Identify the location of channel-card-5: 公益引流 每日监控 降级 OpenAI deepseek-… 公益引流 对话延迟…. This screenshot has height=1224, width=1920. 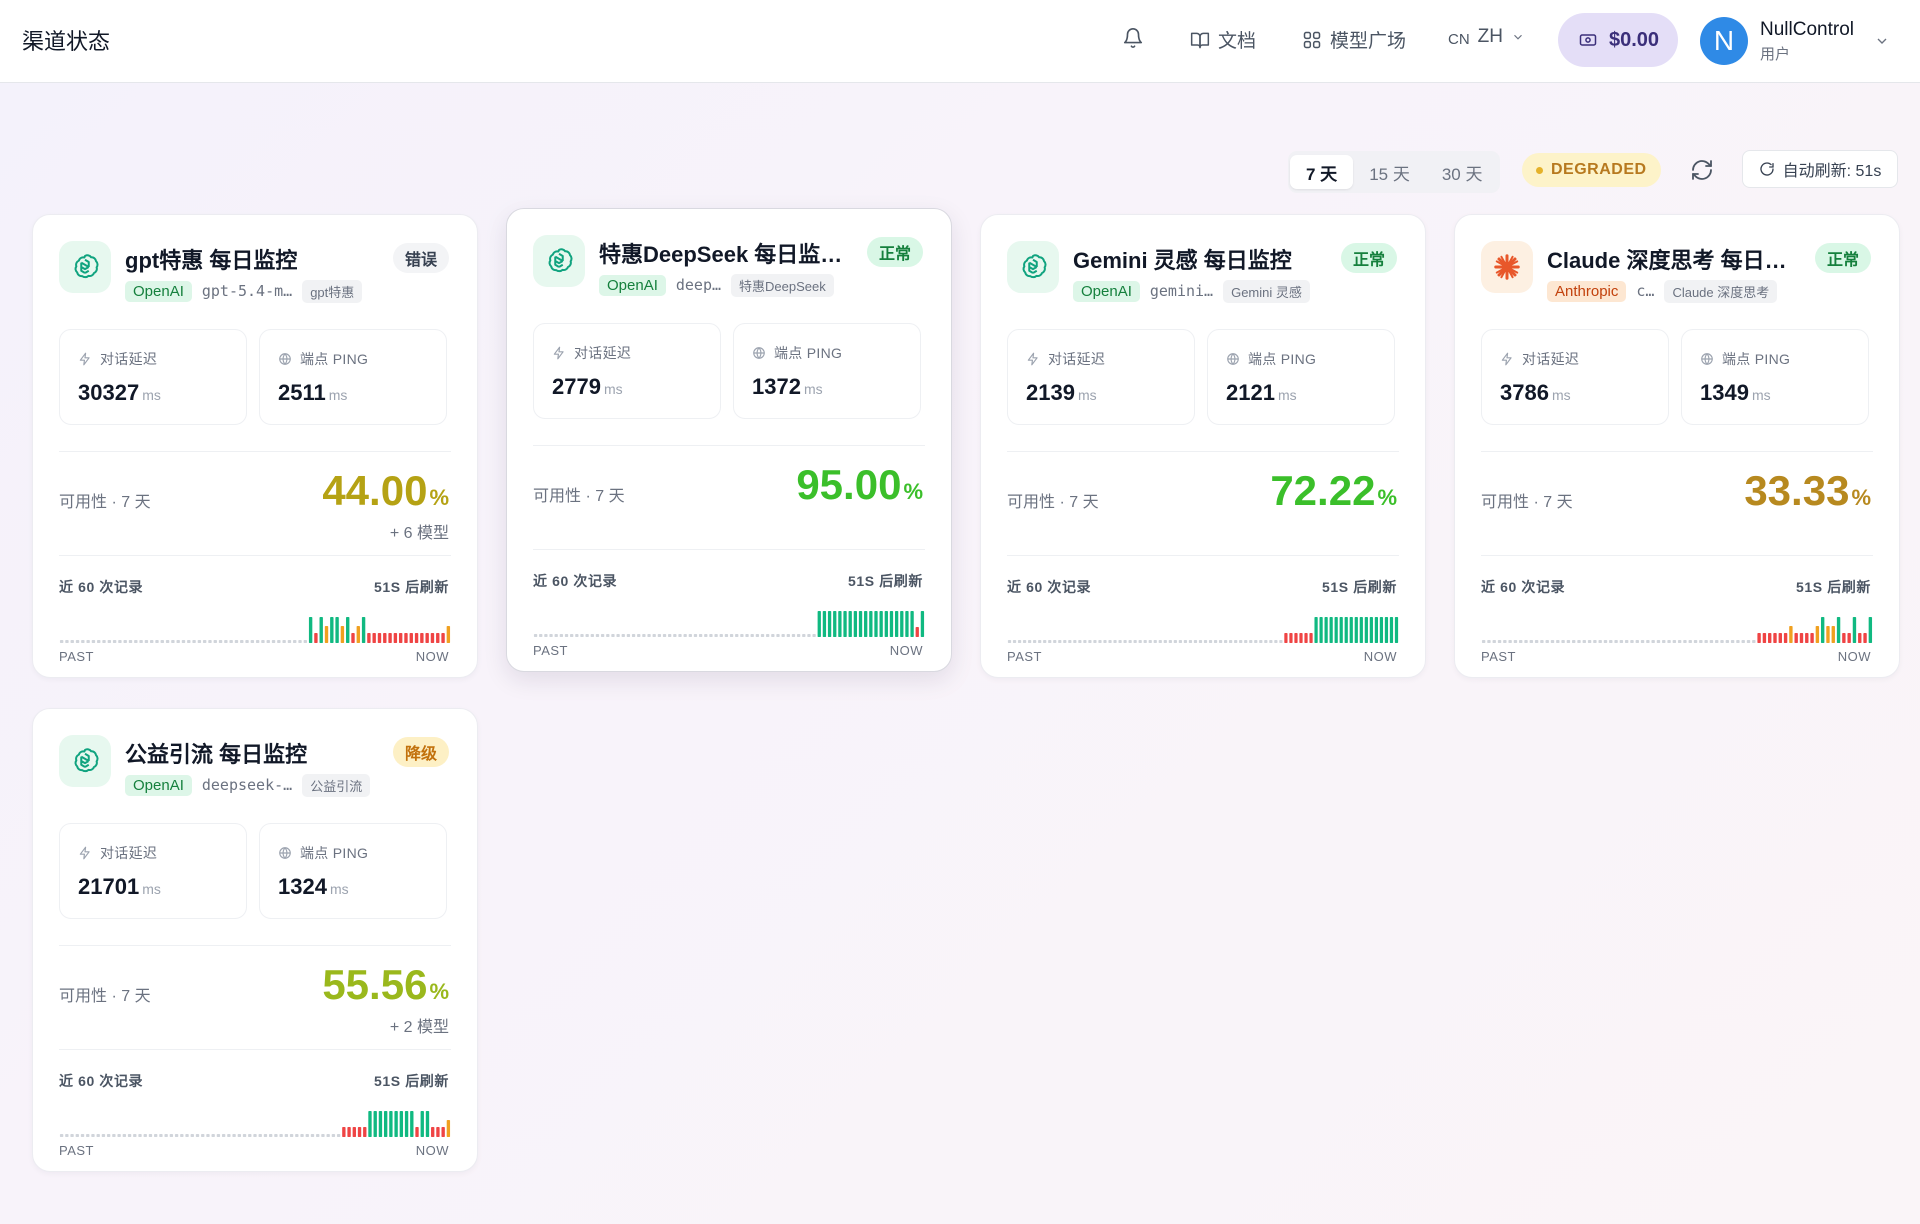
(255, 940).